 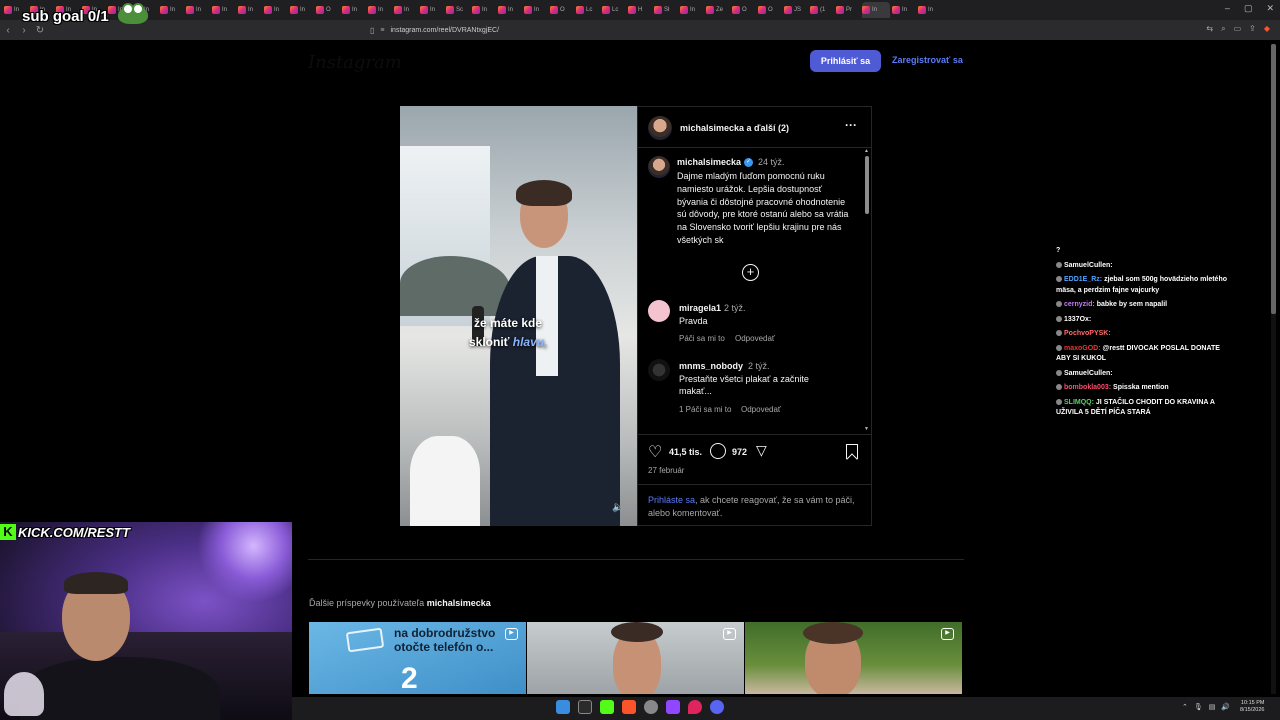 I want to click on comment-bubble-icon, so click(x=718, y=451).